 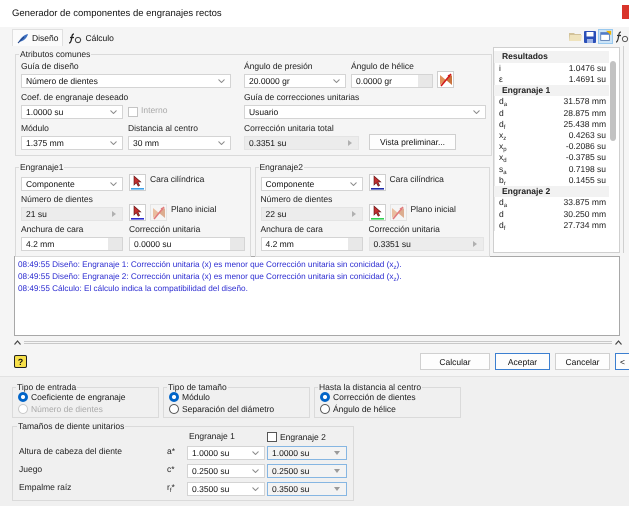 I want to click on flip-button, so click(x=445, y=79).